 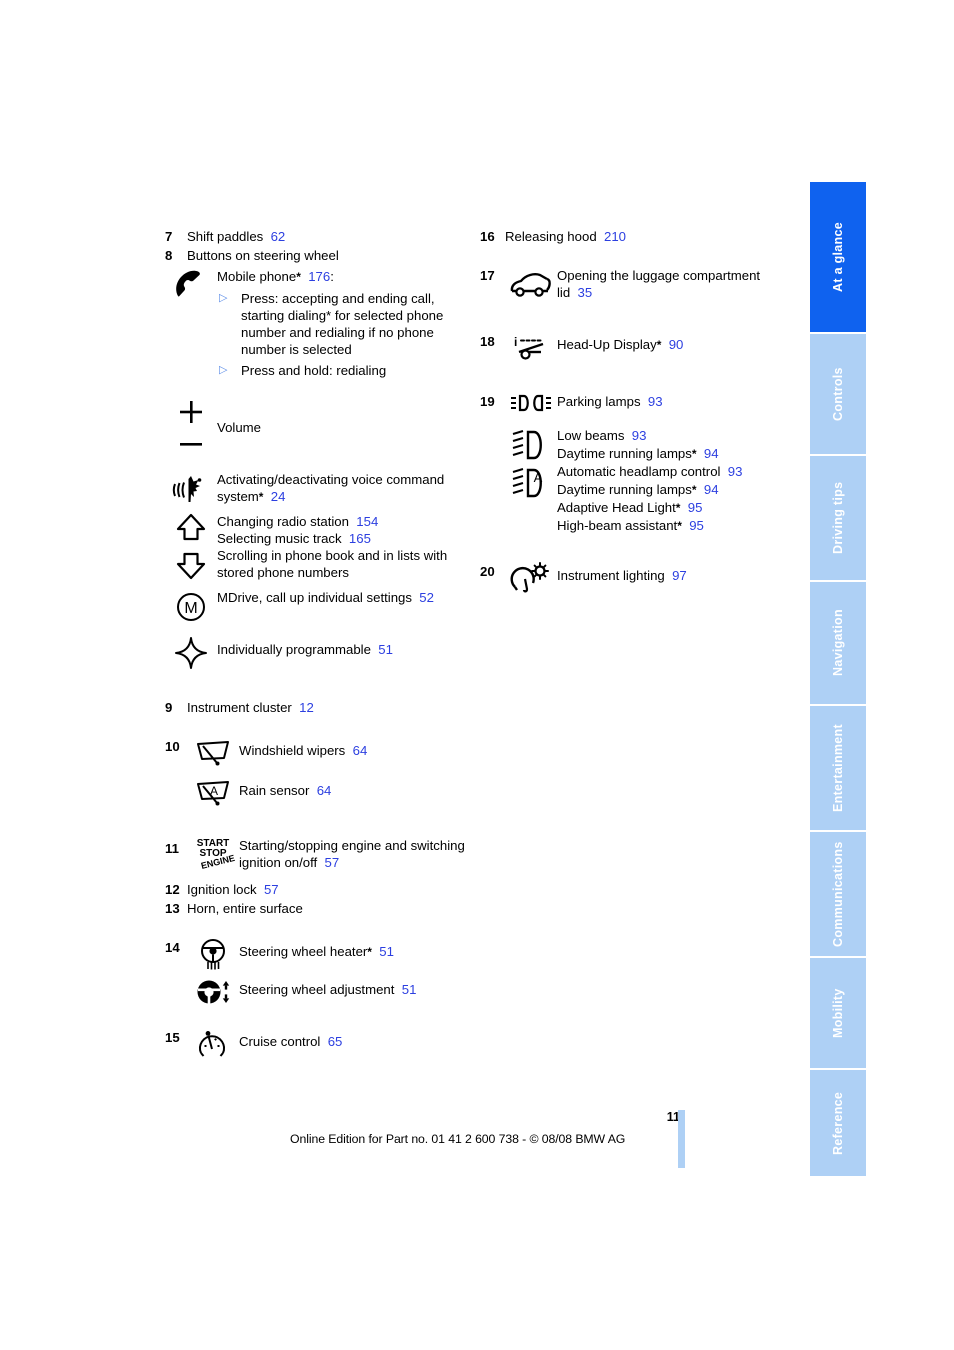 I want to click on tab-entertainment: Entertainment, so click(x=838, y=768).